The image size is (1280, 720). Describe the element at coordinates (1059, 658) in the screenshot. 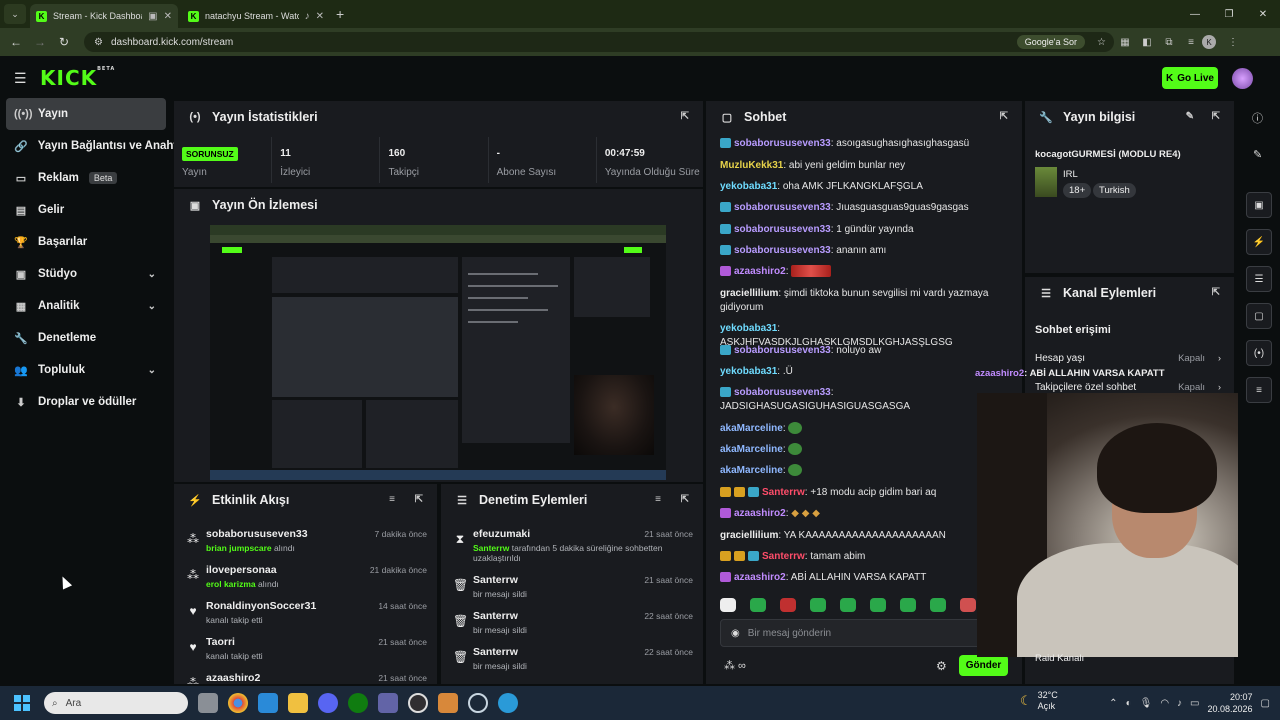

I see `raid-channel-label: Raid Kanalı` at that location.